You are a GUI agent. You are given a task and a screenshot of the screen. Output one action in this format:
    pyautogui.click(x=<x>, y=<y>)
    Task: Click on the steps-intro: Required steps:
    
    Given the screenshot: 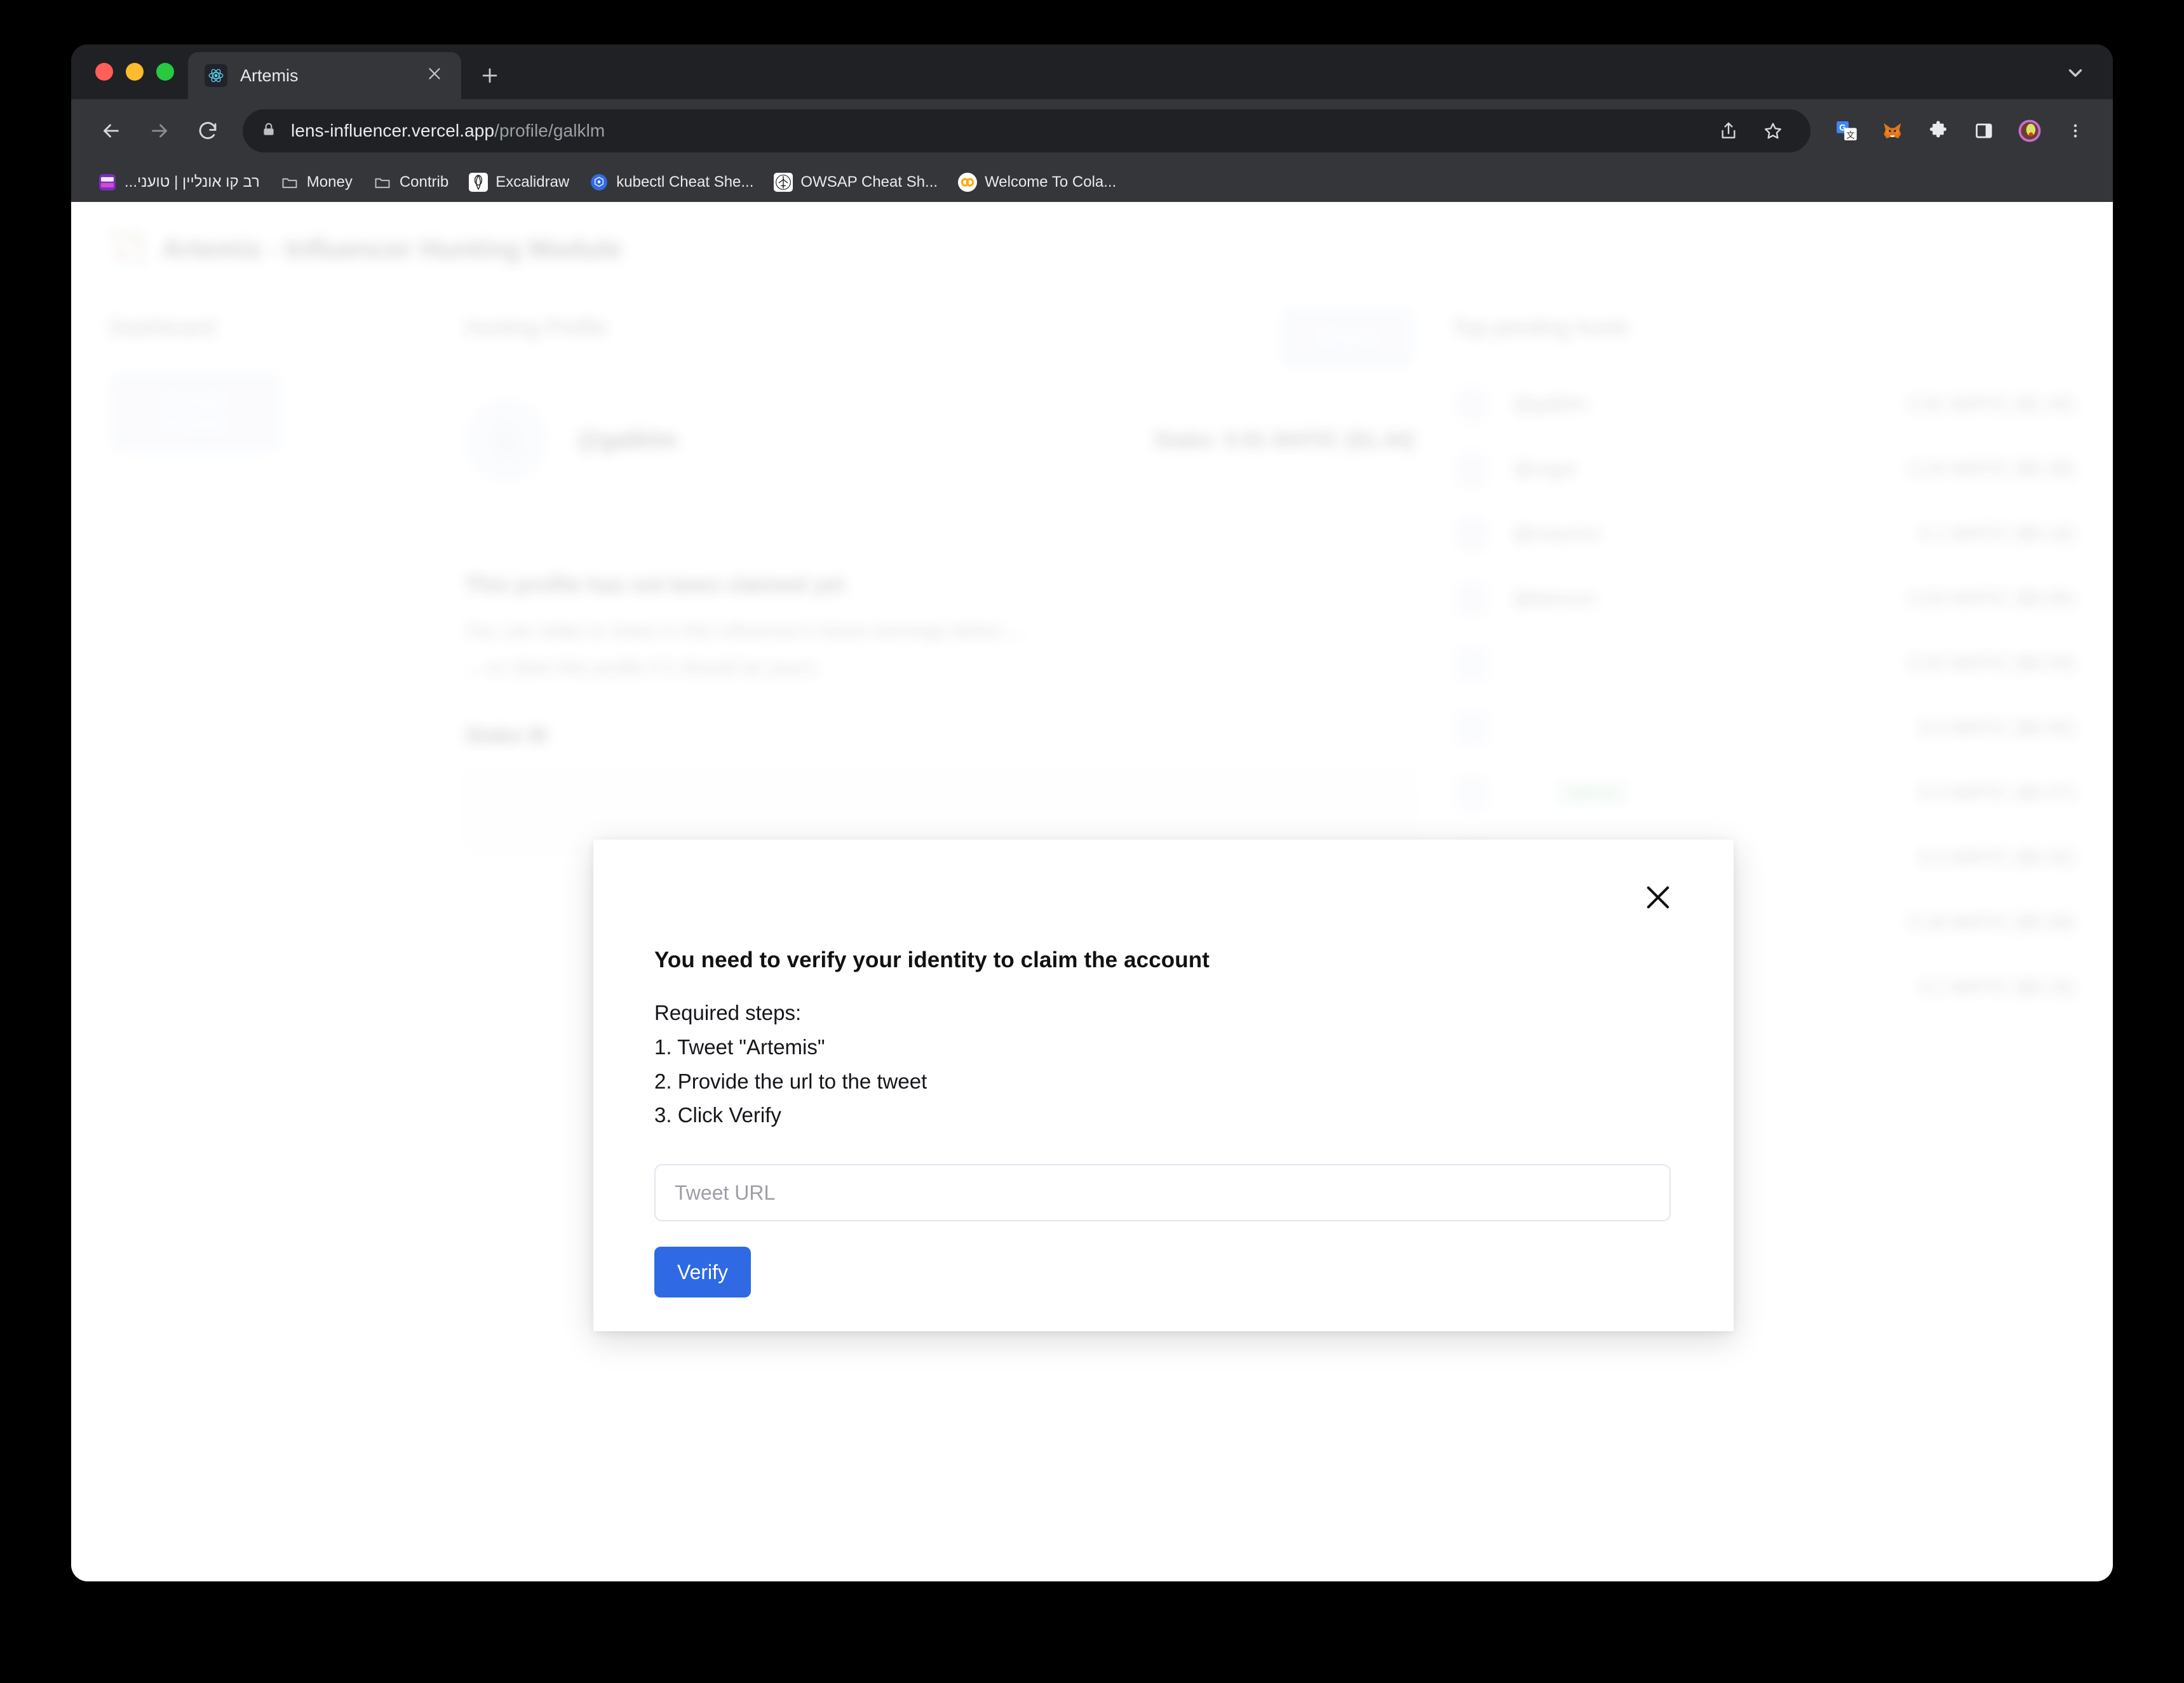 What is the action you would take?
    pyautogui.click(x=728, y=1012)
    